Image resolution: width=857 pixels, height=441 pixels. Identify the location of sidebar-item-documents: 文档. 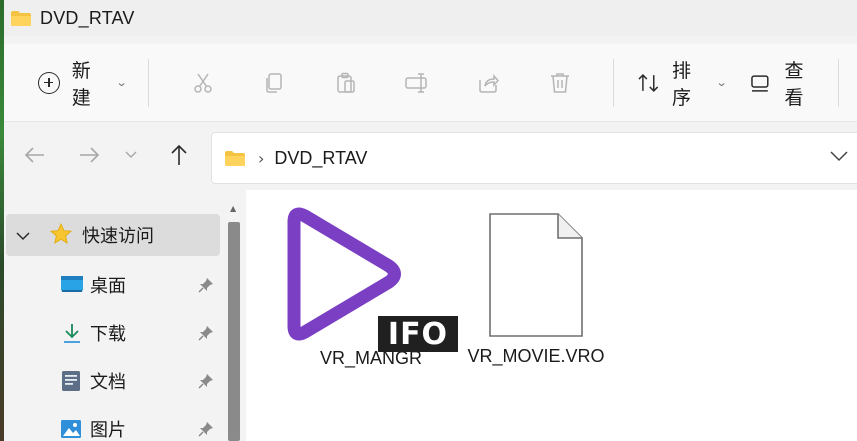
(112, 381).